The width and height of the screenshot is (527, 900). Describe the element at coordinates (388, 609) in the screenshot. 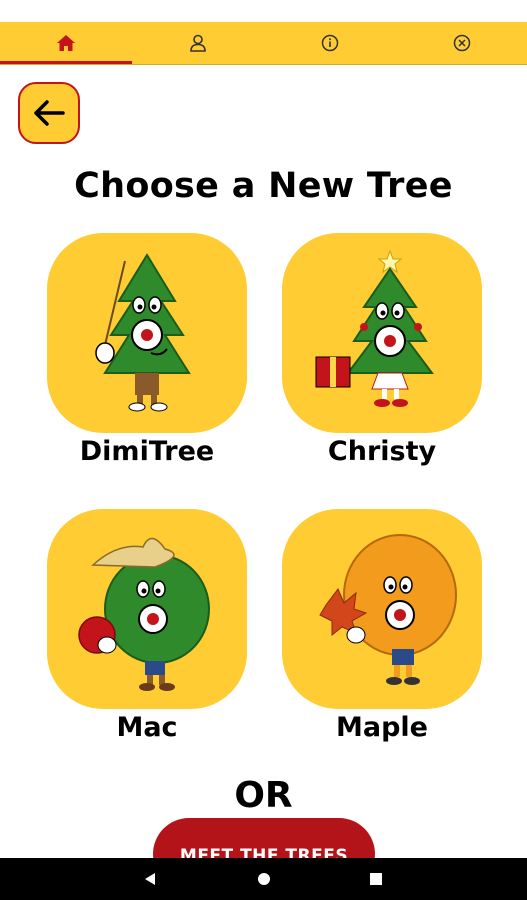

I see `maple-character-image` at that location.